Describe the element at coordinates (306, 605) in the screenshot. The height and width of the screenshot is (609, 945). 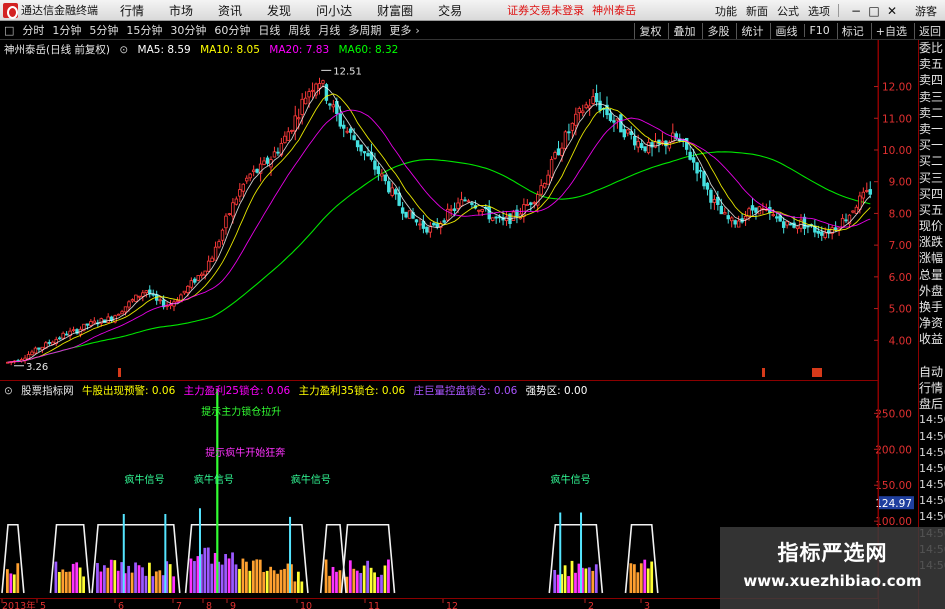
I see `date-tick-label: 10` at that location.